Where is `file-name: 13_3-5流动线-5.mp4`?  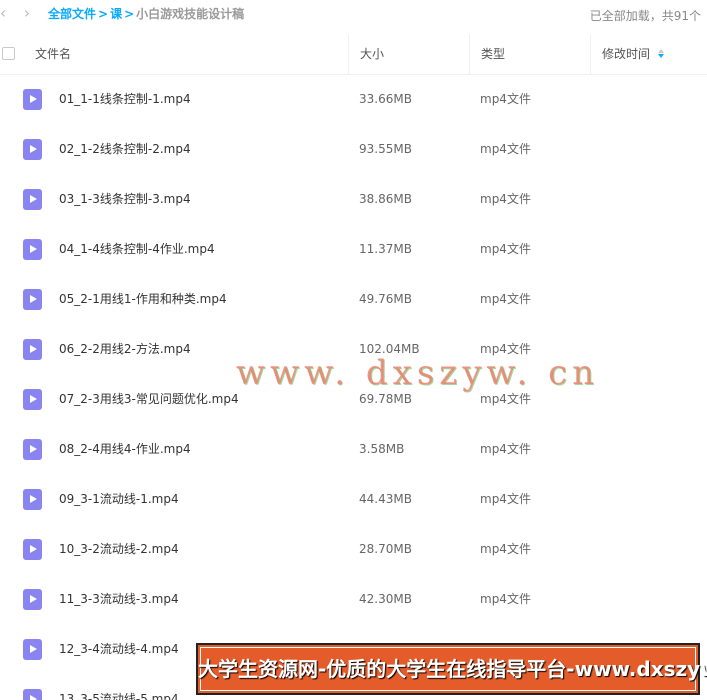 file-name: 13_3-5流动线-5.mp4 is located at coordinates (119, 696).